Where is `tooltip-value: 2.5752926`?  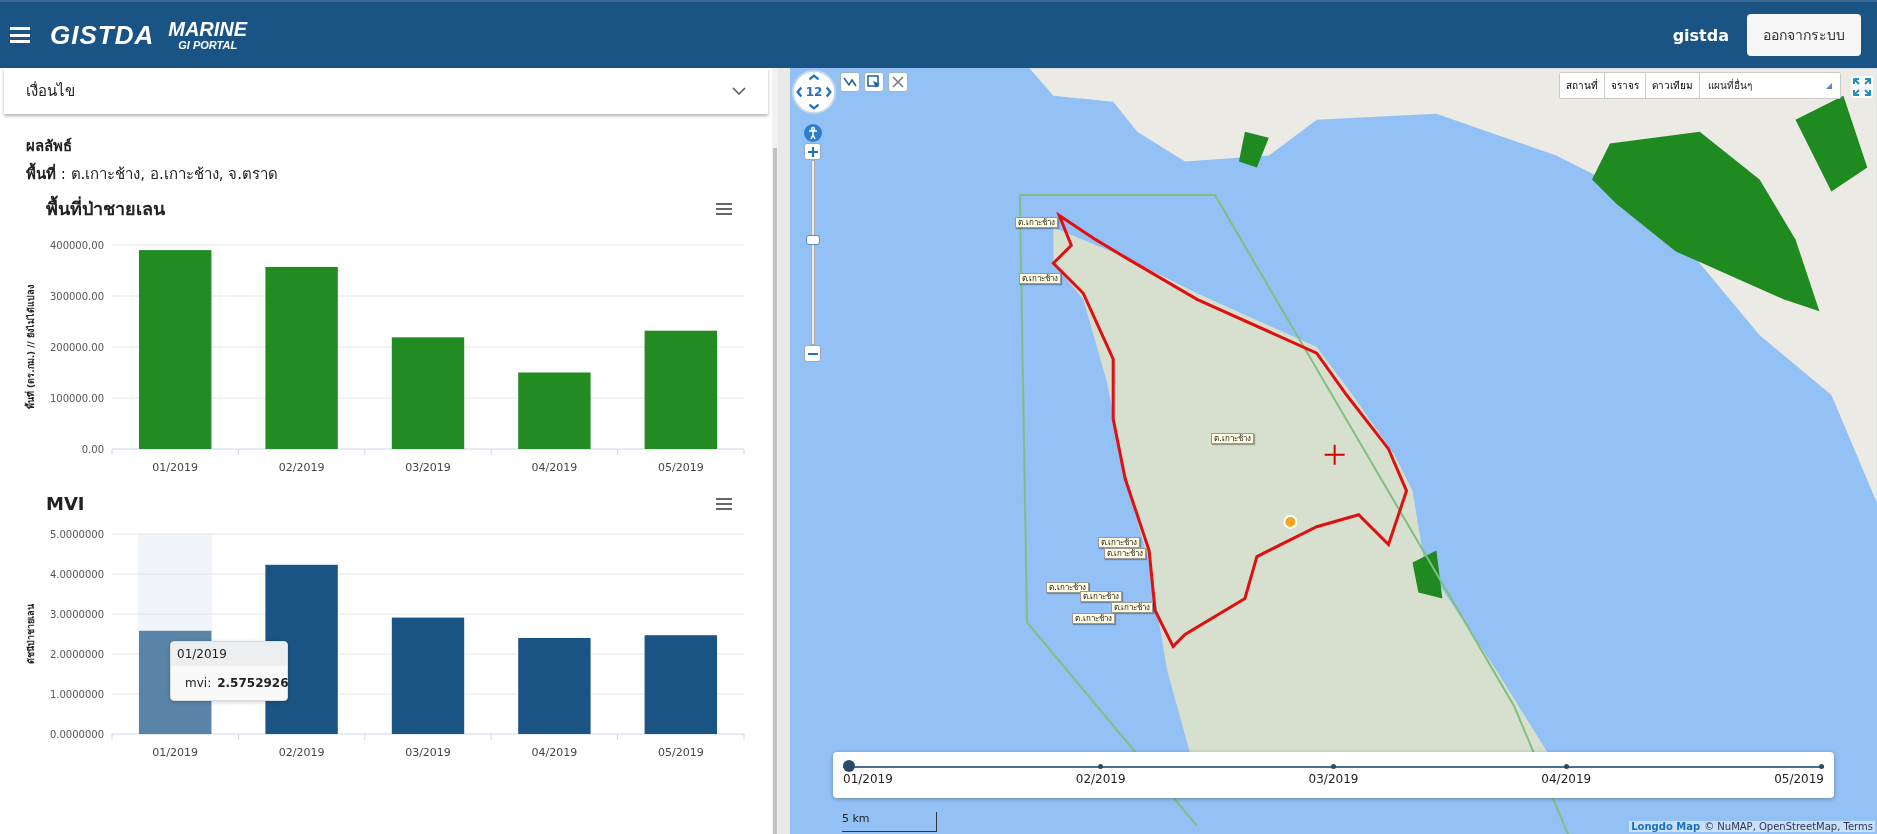
tooltip-value: 2.5752926 is located at coordinates (253, 683).